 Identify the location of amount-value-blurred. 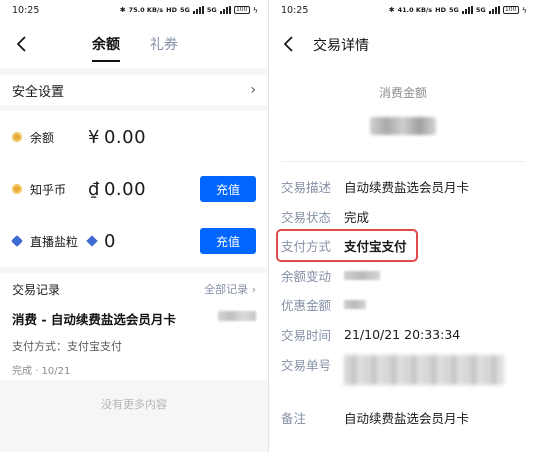
(403, 126).